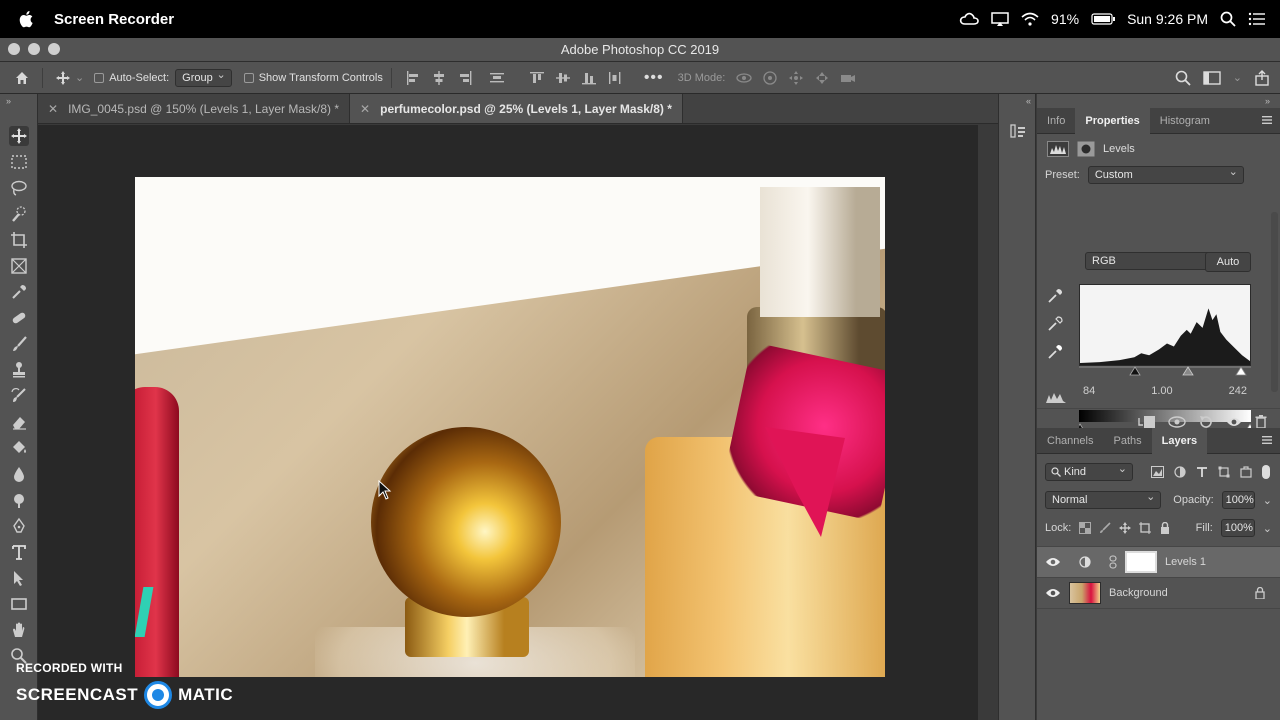 This screenshot has width=1280, height=720. Describe the element at coordinates (1185, 562) in the screenshot. I see `layer-name: Levels 1` at that location.